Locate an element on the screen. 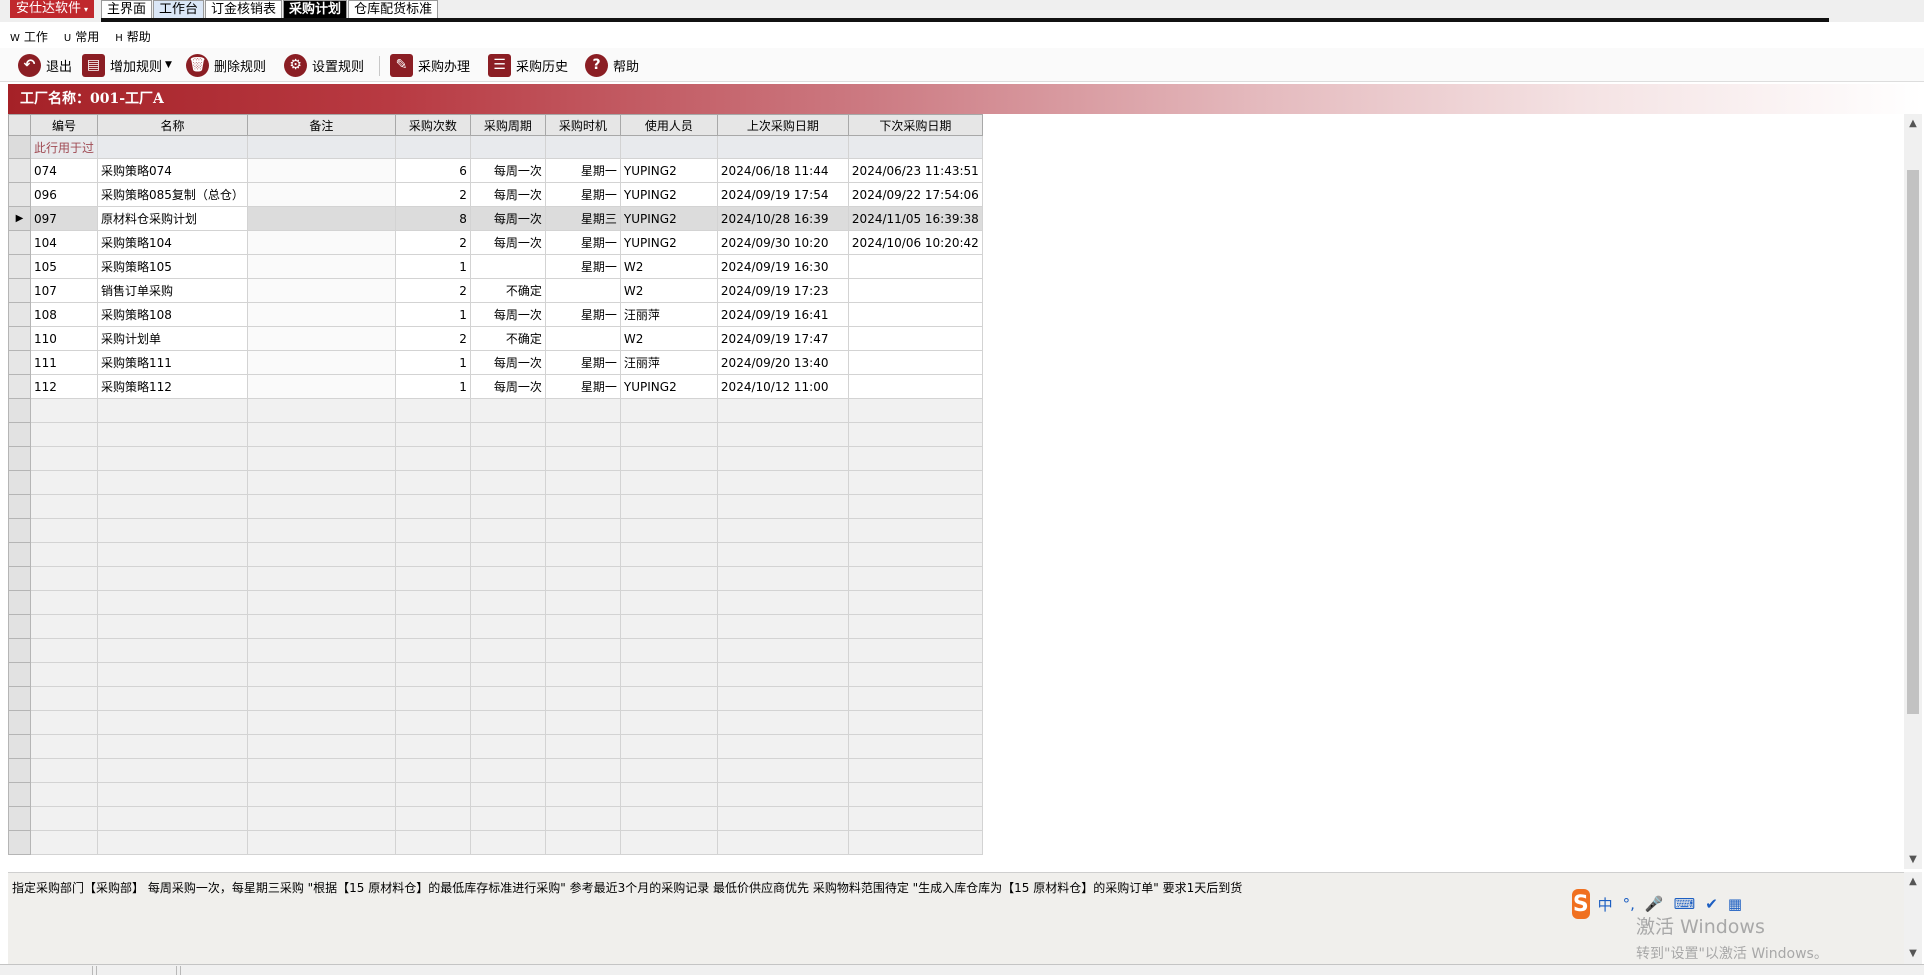  cell-last: 2024/09/30 10:20 is located at coordinates (782, 242).